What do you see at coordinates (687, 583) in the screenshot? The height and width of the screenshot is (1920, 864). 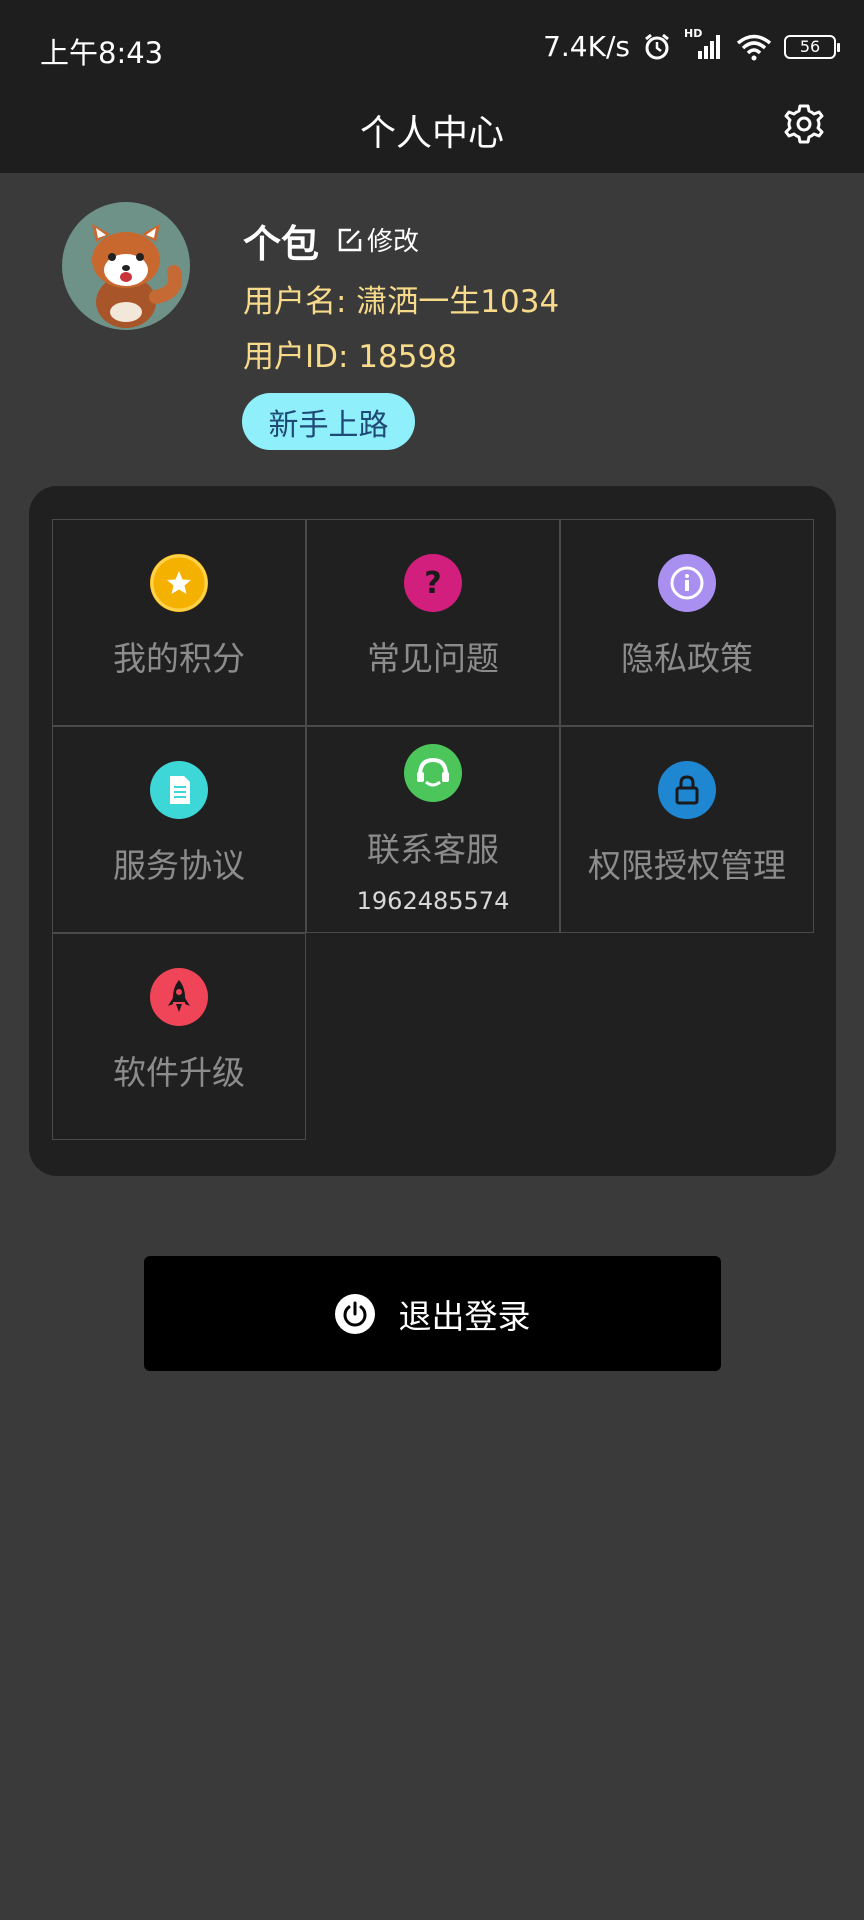 I see `info-icon` at bounding box center [687, 583].